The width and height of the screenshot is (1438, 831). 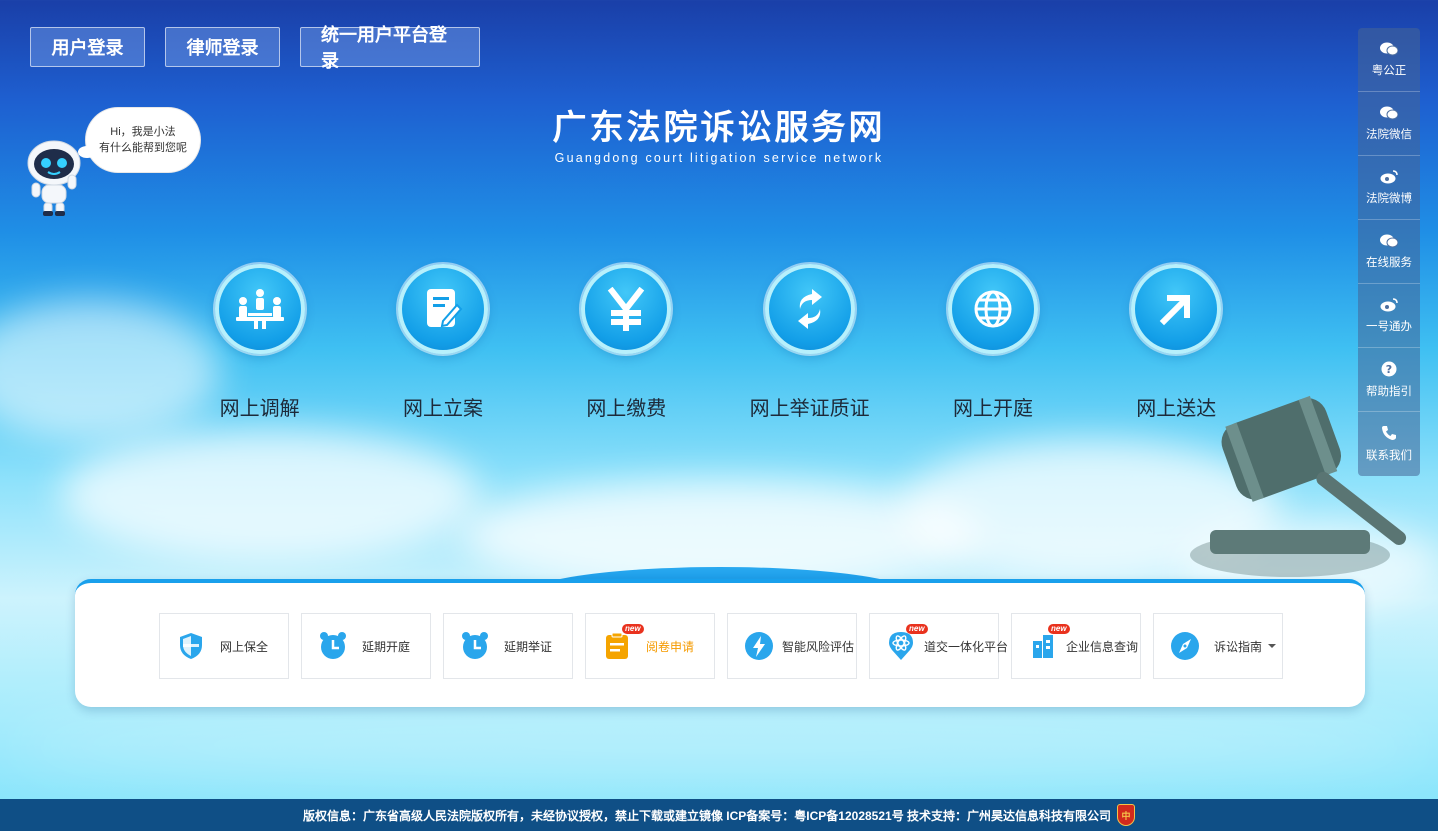 What do you see at coordinates (966, 646) in the screenshot?
I see `quick-label: 道交一体化平台` at bounding box center [966, 646].